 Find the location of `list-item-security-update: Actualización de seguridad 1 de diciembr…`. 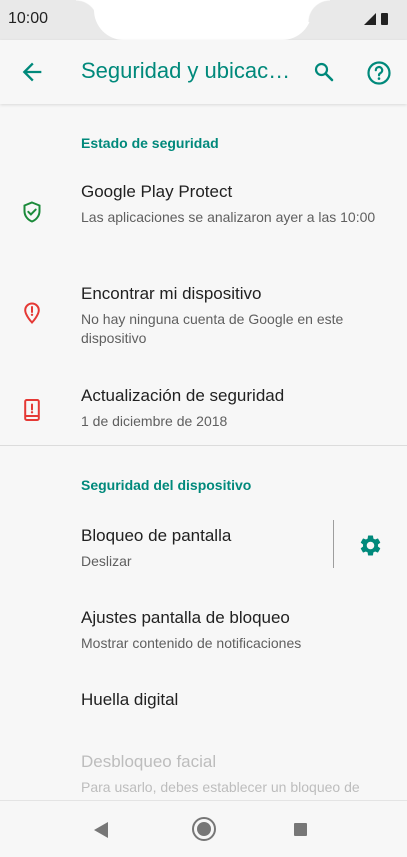

list-item-security-update: Actualización de seguridad 1 de diciembr… is located at coordinates (203, 407).